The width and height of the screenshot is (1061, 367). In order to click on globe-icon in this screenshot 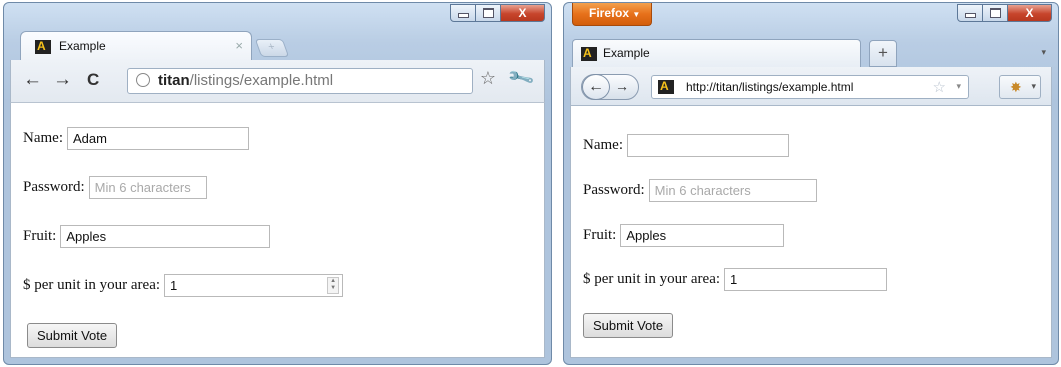, I will do `click(143, 80)`.